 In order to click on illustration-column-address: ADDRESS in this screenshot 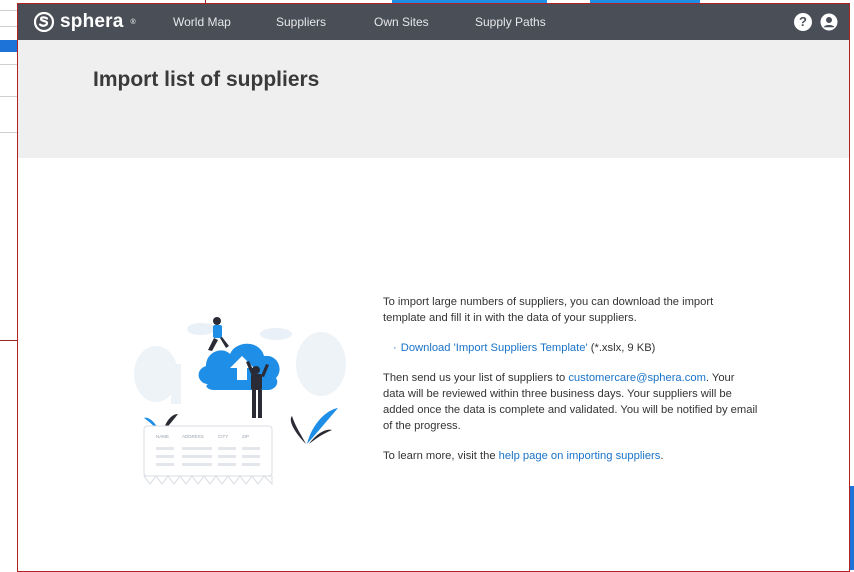, I will do `click(193, 436)`.